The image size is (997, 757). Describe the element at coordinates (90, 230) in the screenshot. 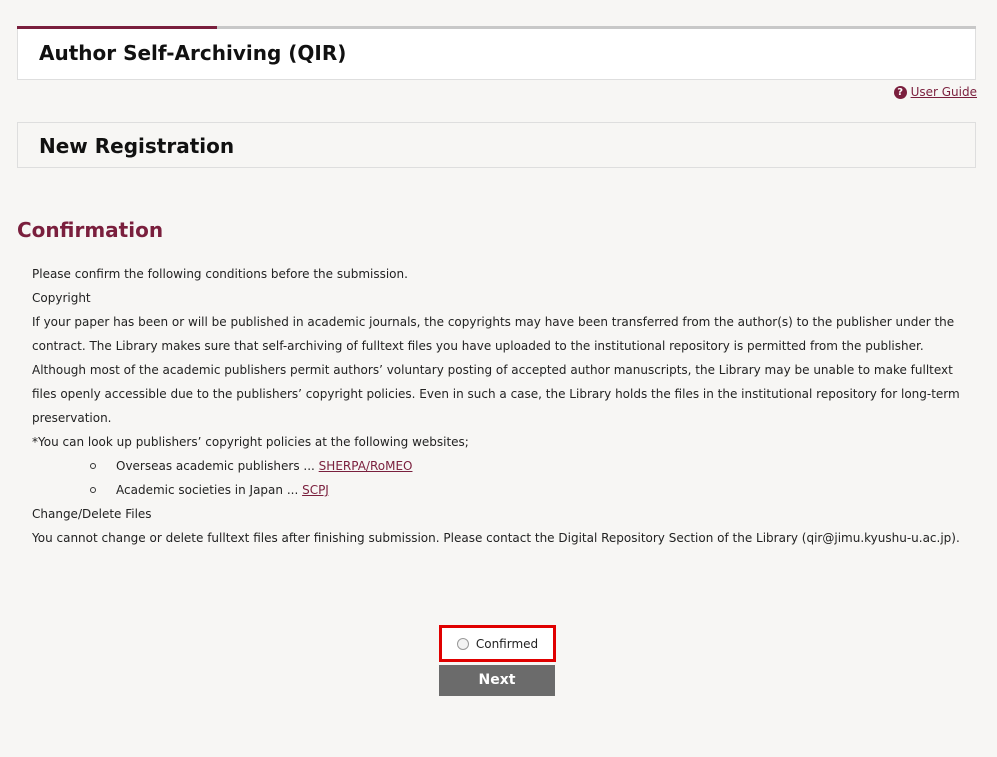

I see `confirmation-title: Confirmation` at that location.